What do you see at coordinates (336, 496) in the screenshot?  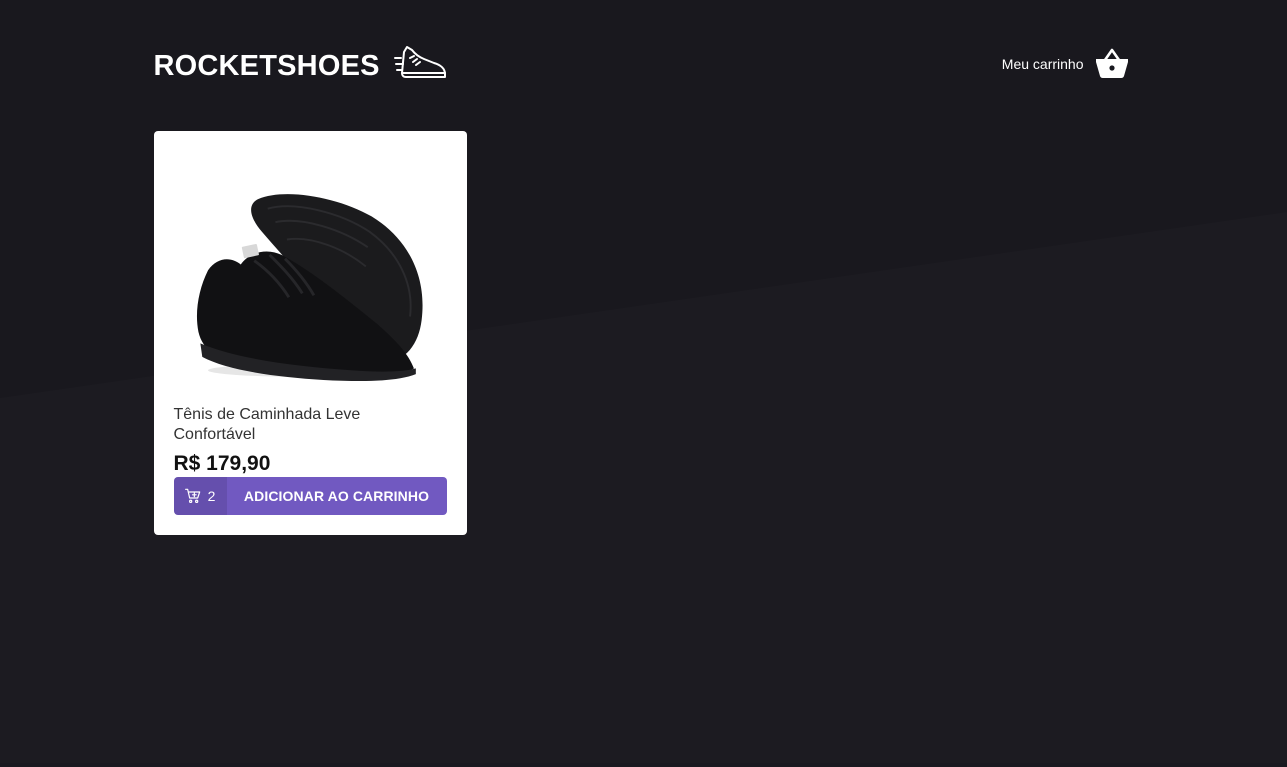 I see `add-to-cart-label: ADICIONAR AO CARRINHO` at bounding box center [336, 496].